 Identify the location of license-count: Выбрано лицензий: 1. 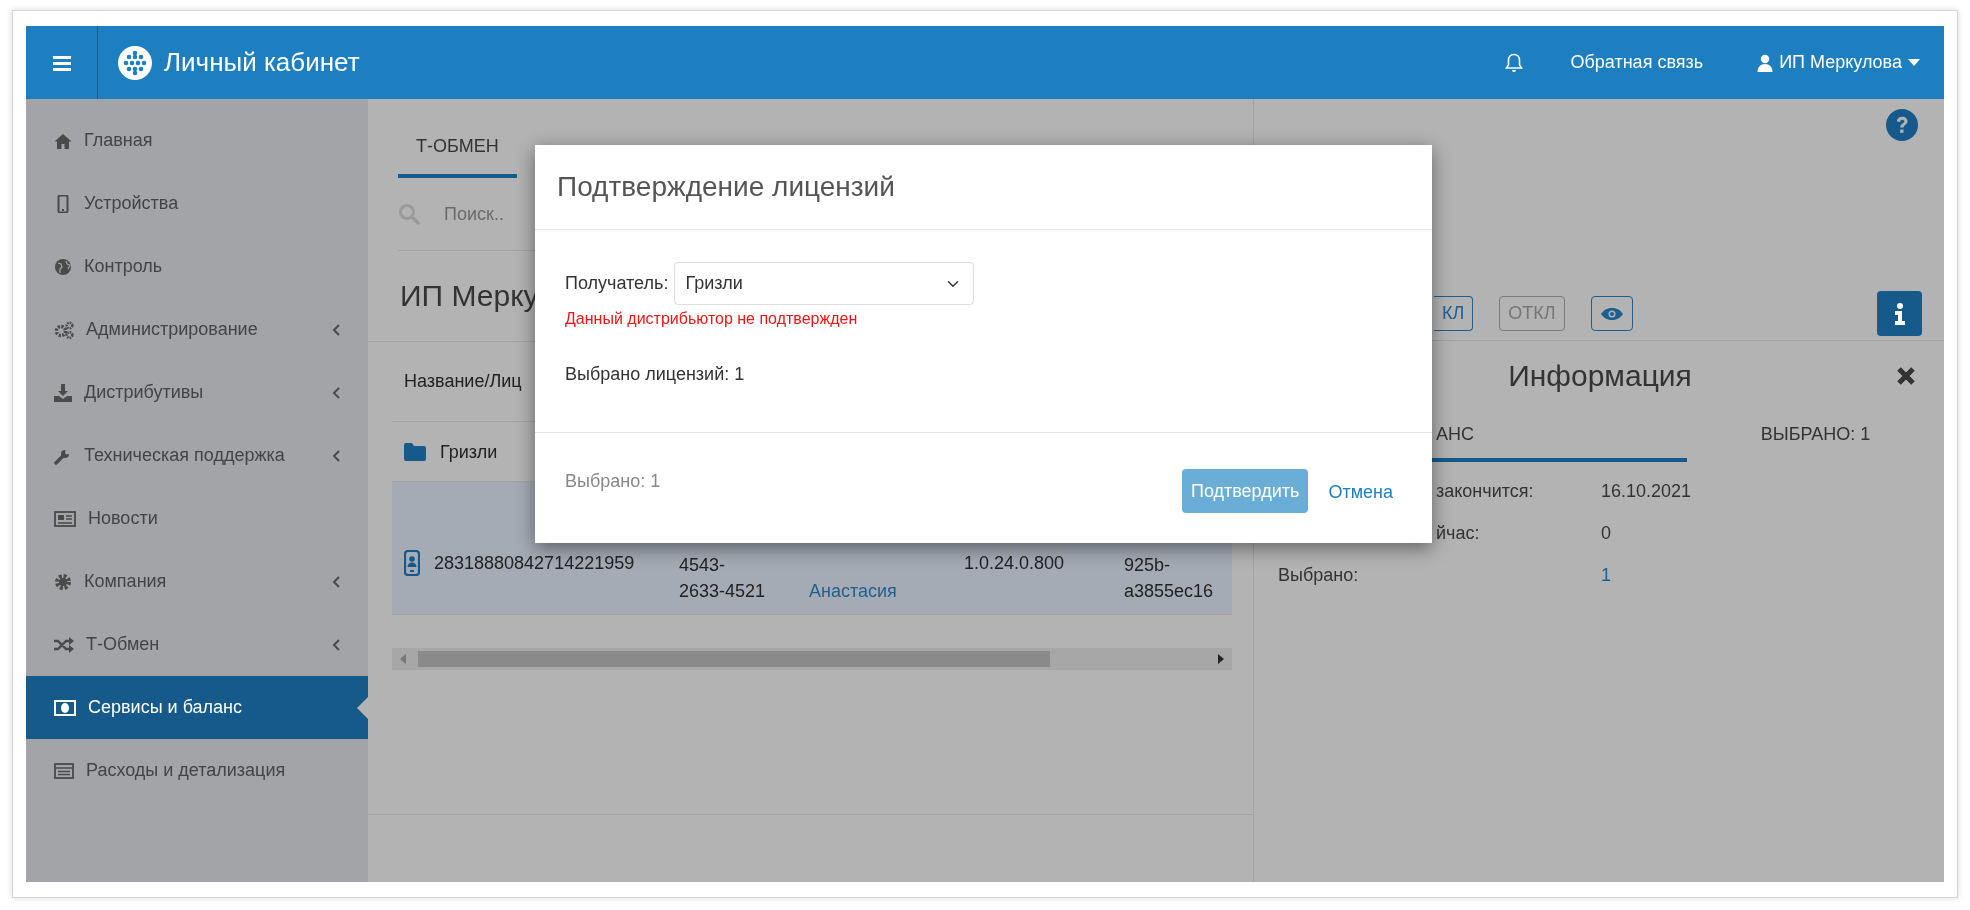
(655, 374).